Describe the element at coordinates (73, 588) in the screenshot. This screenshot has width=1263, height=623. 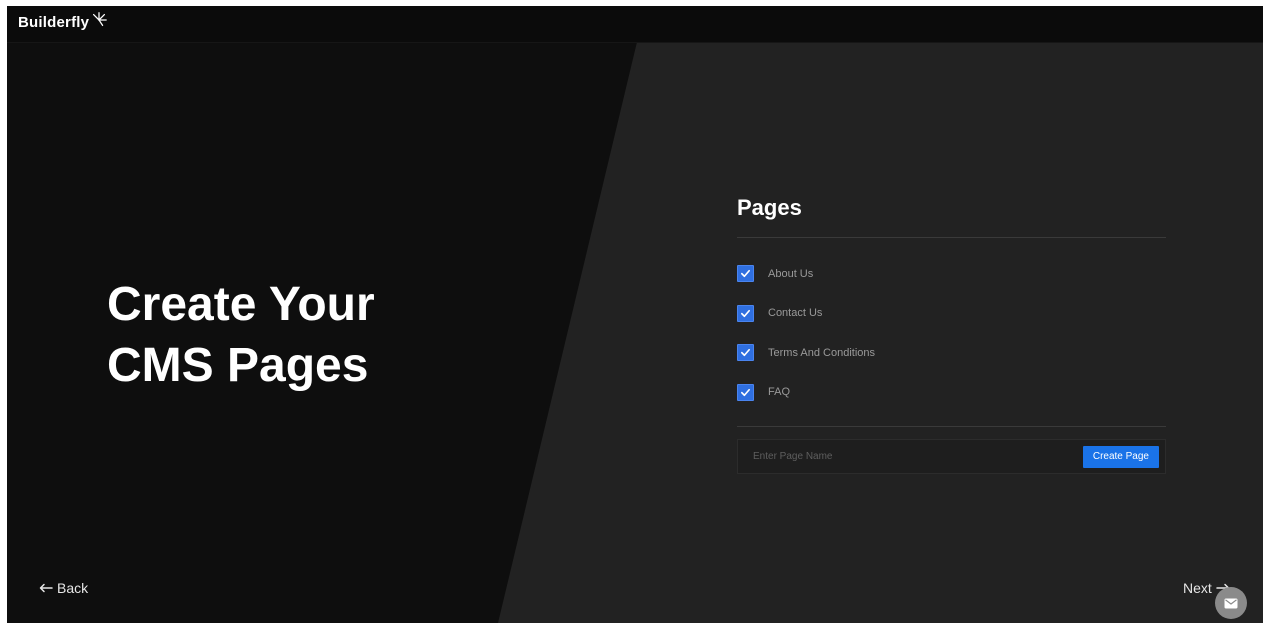
I see `back-label: Back` at that location.